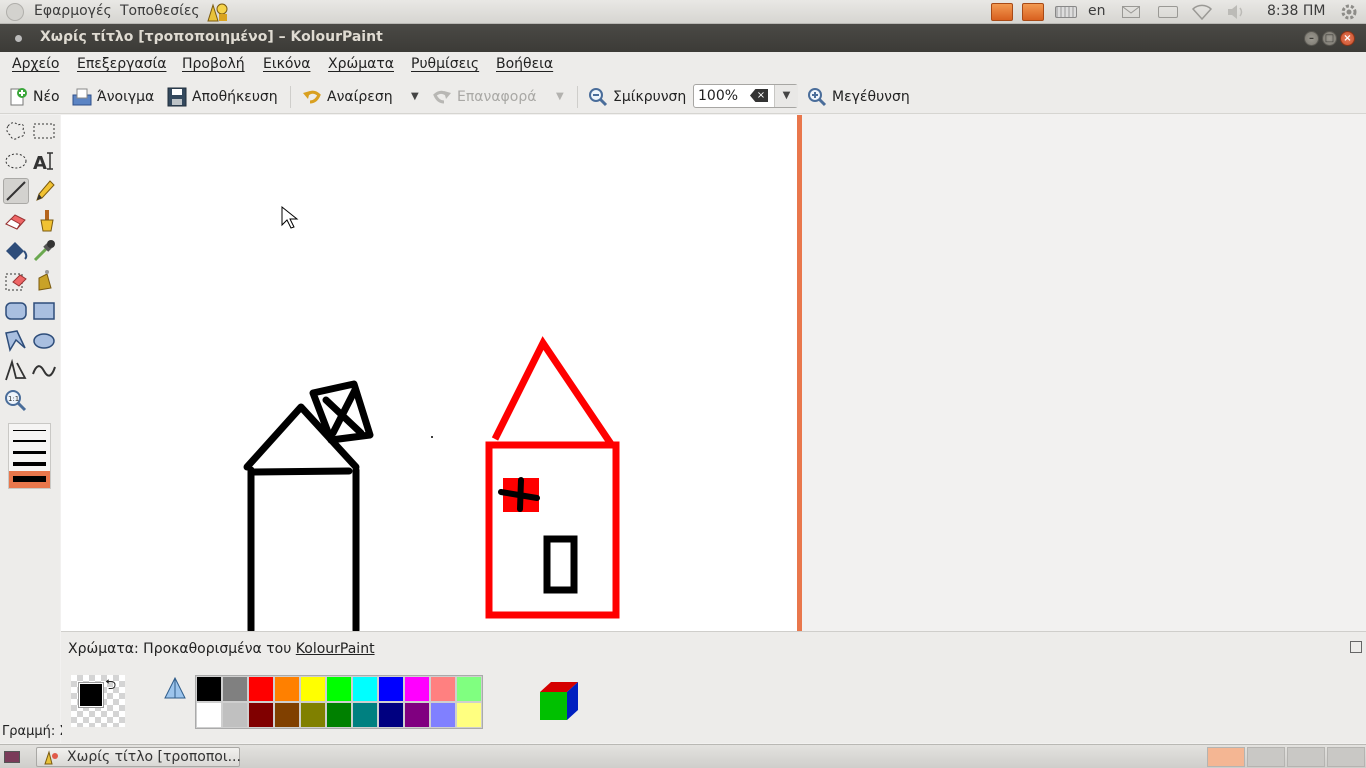 The height and width of the screenshot is (768, 1366). I want to click on volume-icon, so click(1236, 12).